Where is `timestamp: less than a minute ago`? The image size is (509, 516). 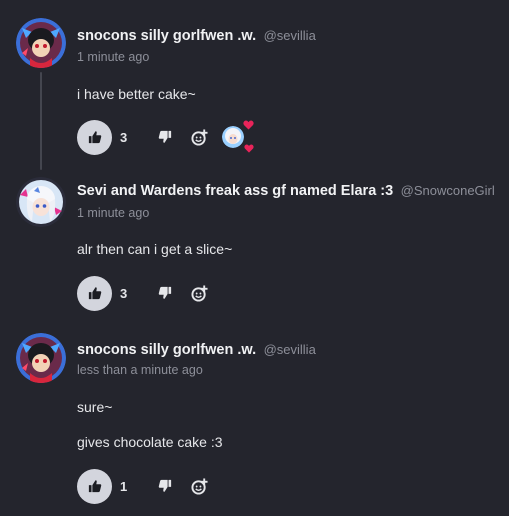
timestamp: less than a minute ago is located at coordinates (140, 370).